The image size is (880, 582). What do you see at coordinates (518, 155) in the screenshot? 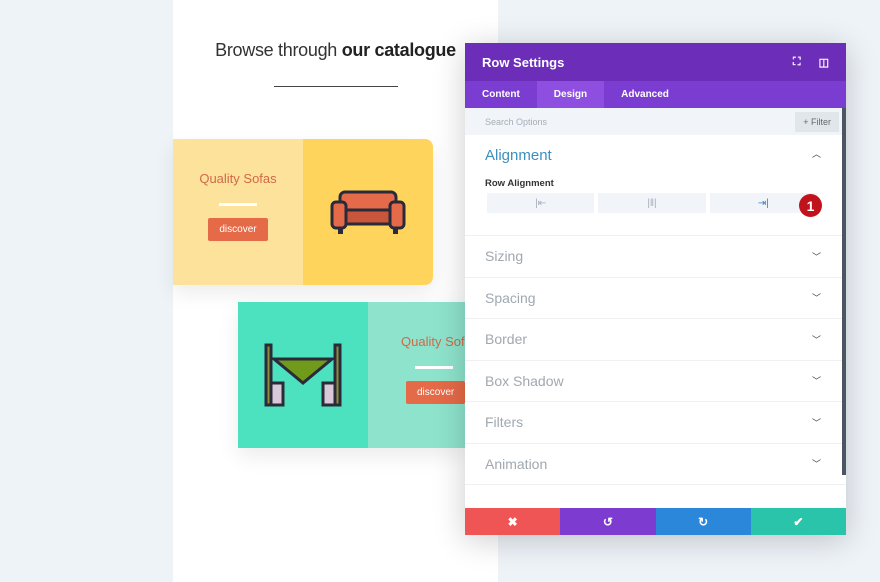
I see `alignment-title: Alignment` at bounding box center [518, 155].